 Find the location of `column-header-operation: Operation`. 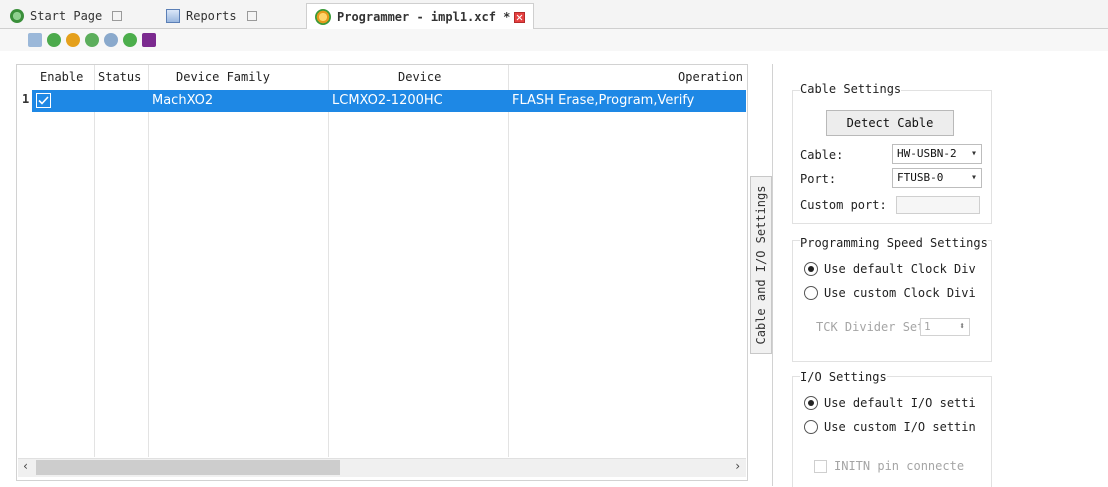

column-header-operation: Operation is located at coordinates (710, 77).